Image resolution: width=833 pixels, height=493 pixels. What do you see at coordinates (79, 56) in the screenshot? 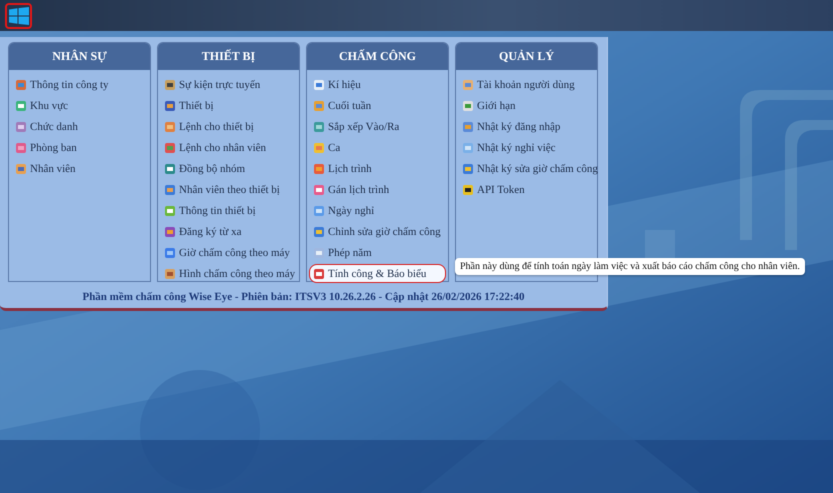
I see `panel-header: NHÂN SỰ` at bounding box center [79, 56].